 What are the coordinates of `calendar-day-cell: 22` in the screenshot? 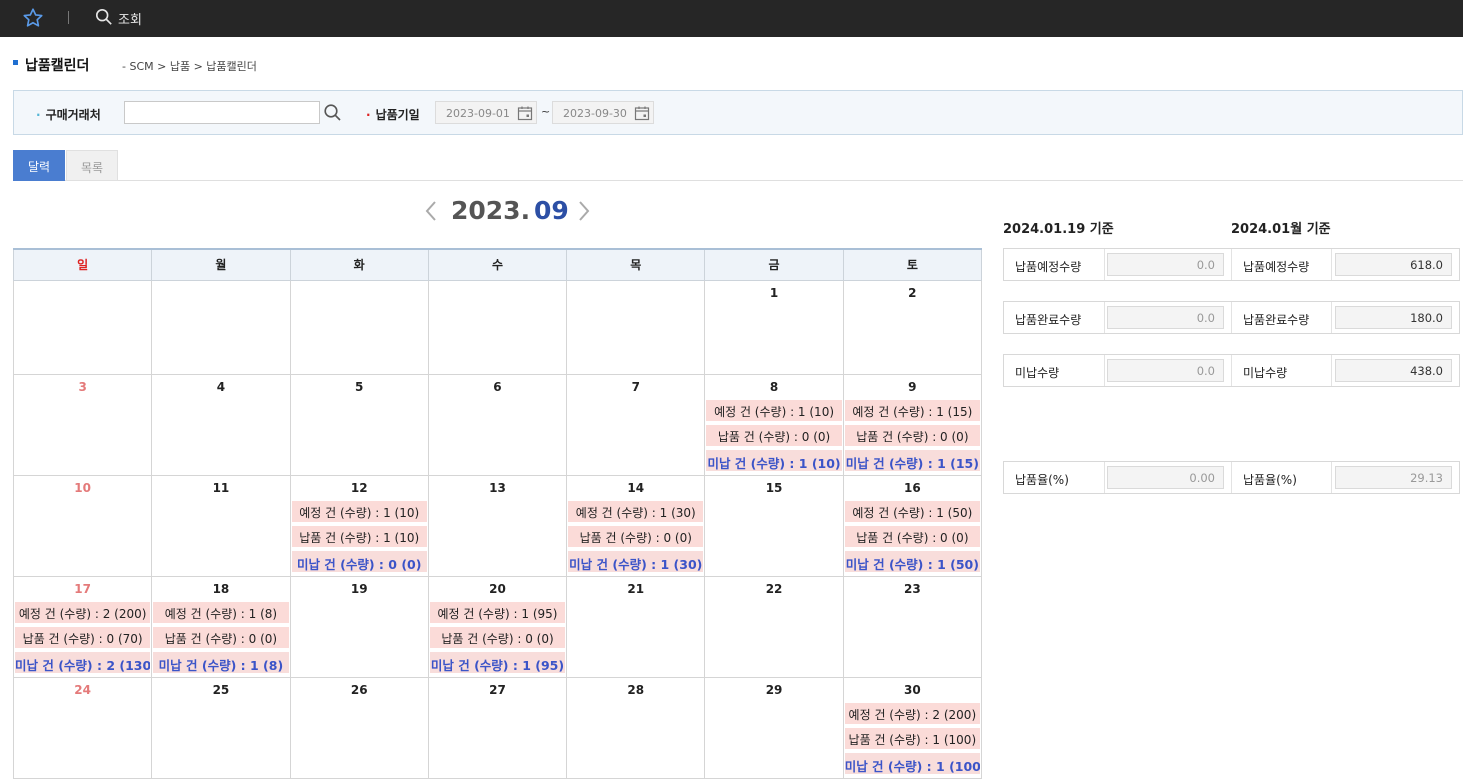 It's located at (774, 626).